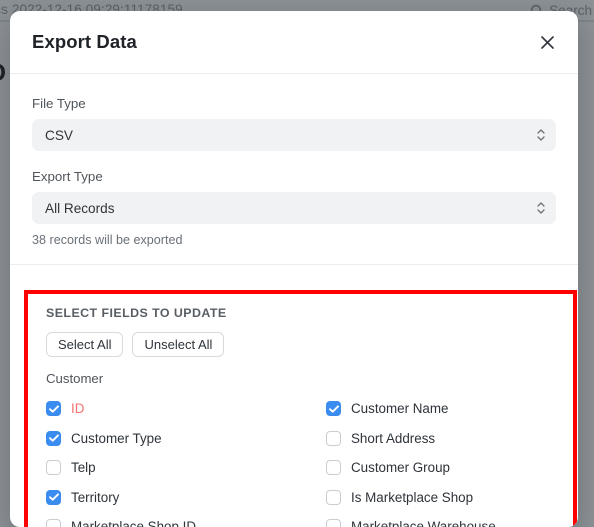 The height and width of the screenshot is (527, 594). What do you see at coordinates (294, 135) in the screenshot?
I see `file-type-select: CSV` at bounding box center [294, 135].